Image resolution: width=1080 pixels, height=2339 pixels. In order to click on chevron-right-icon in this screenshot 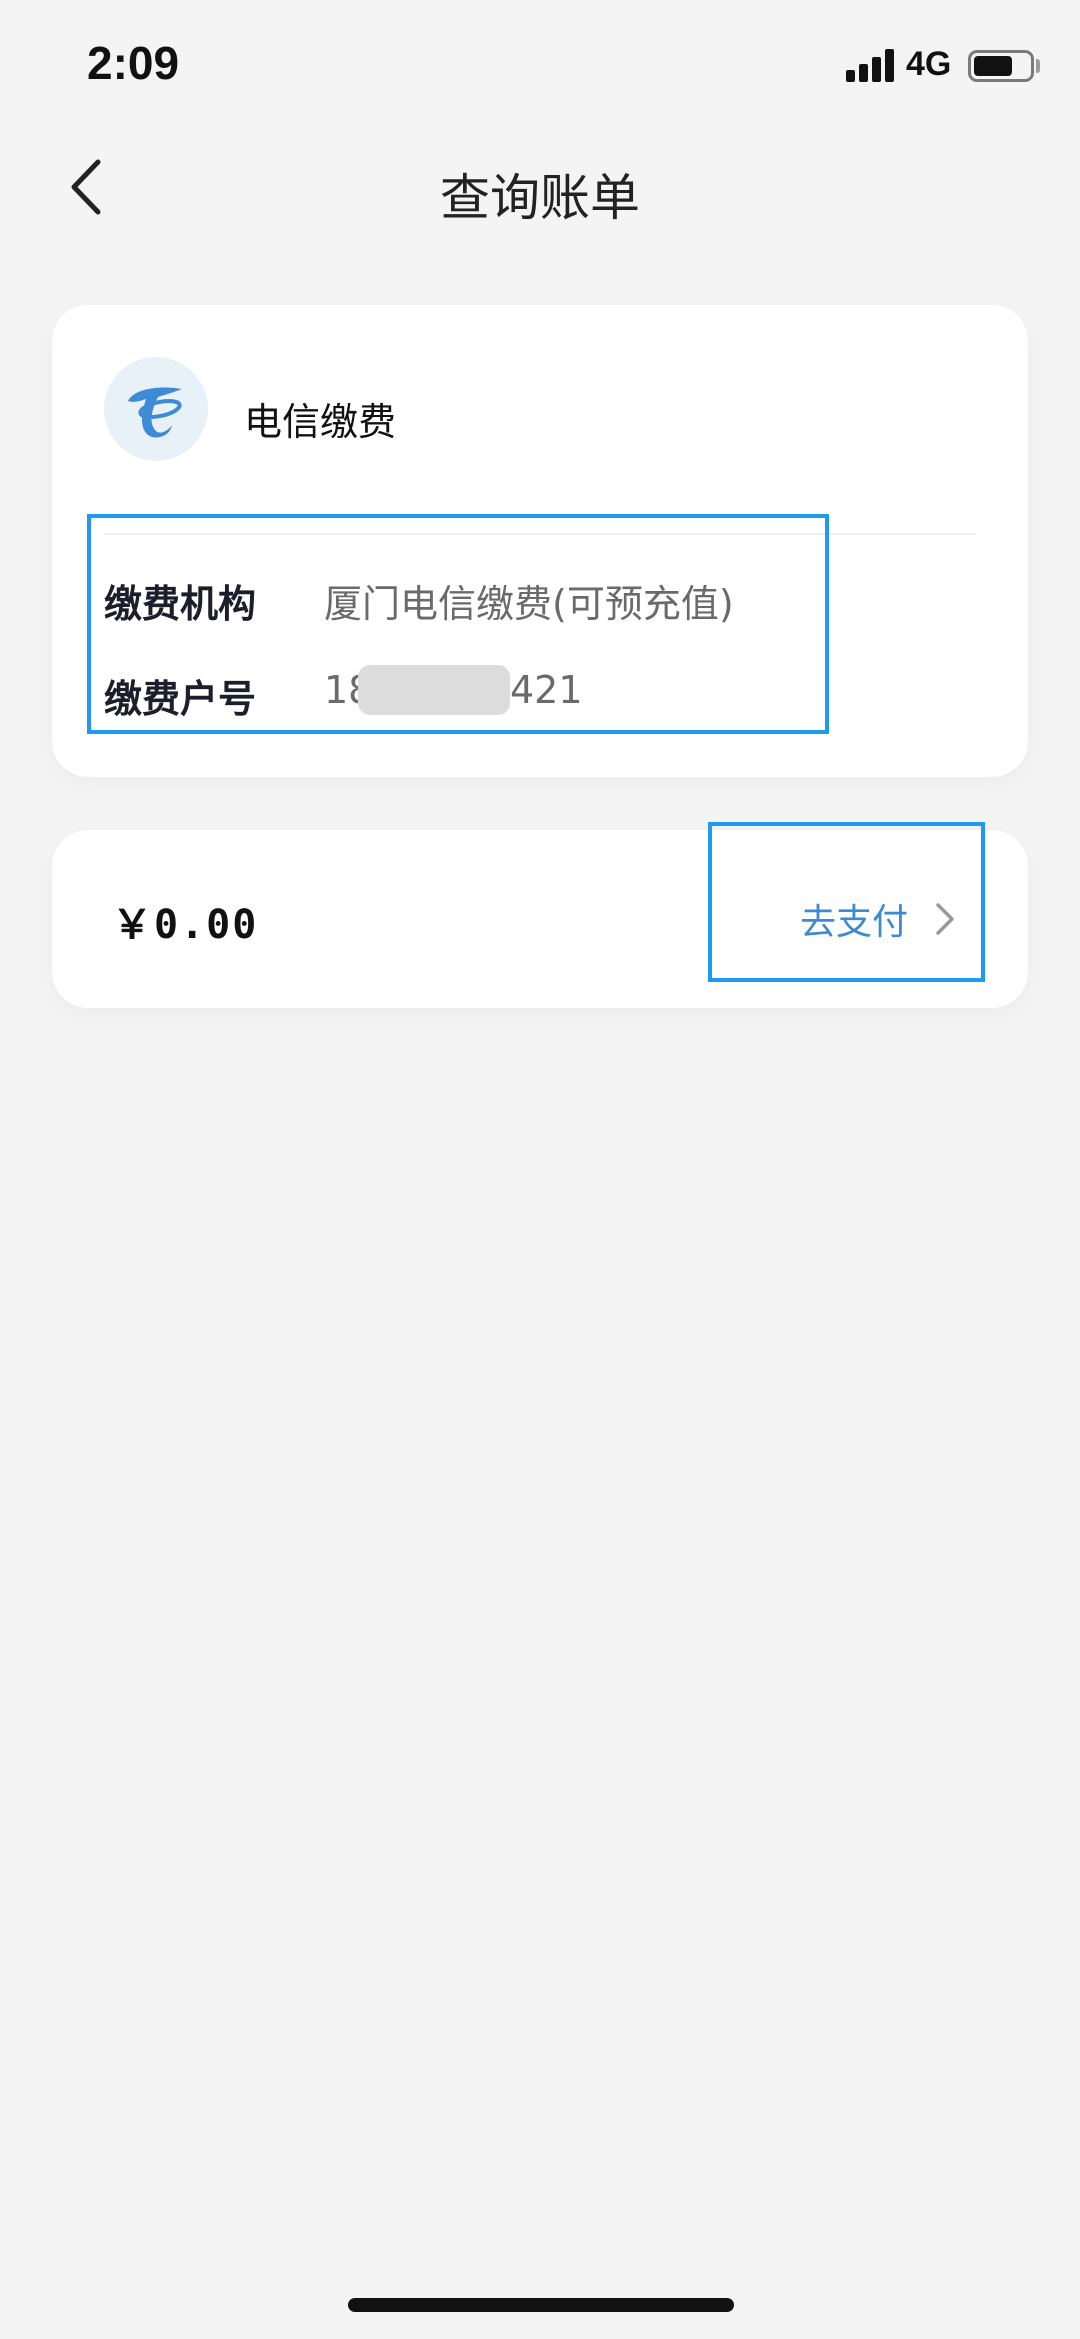, I will do `click(945, 919)`.